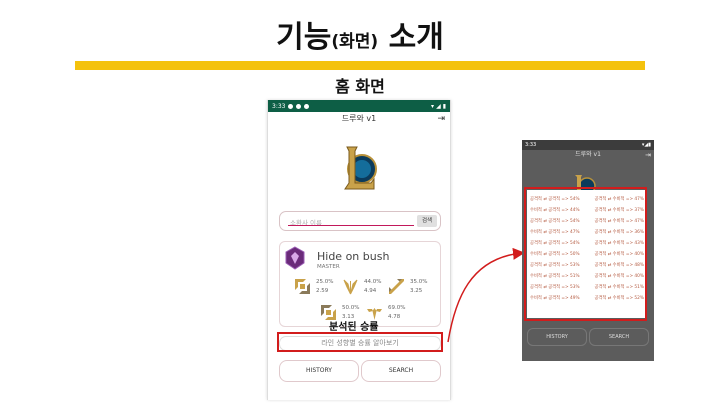  I want to click on sim-status-icon, so click(307, 106).